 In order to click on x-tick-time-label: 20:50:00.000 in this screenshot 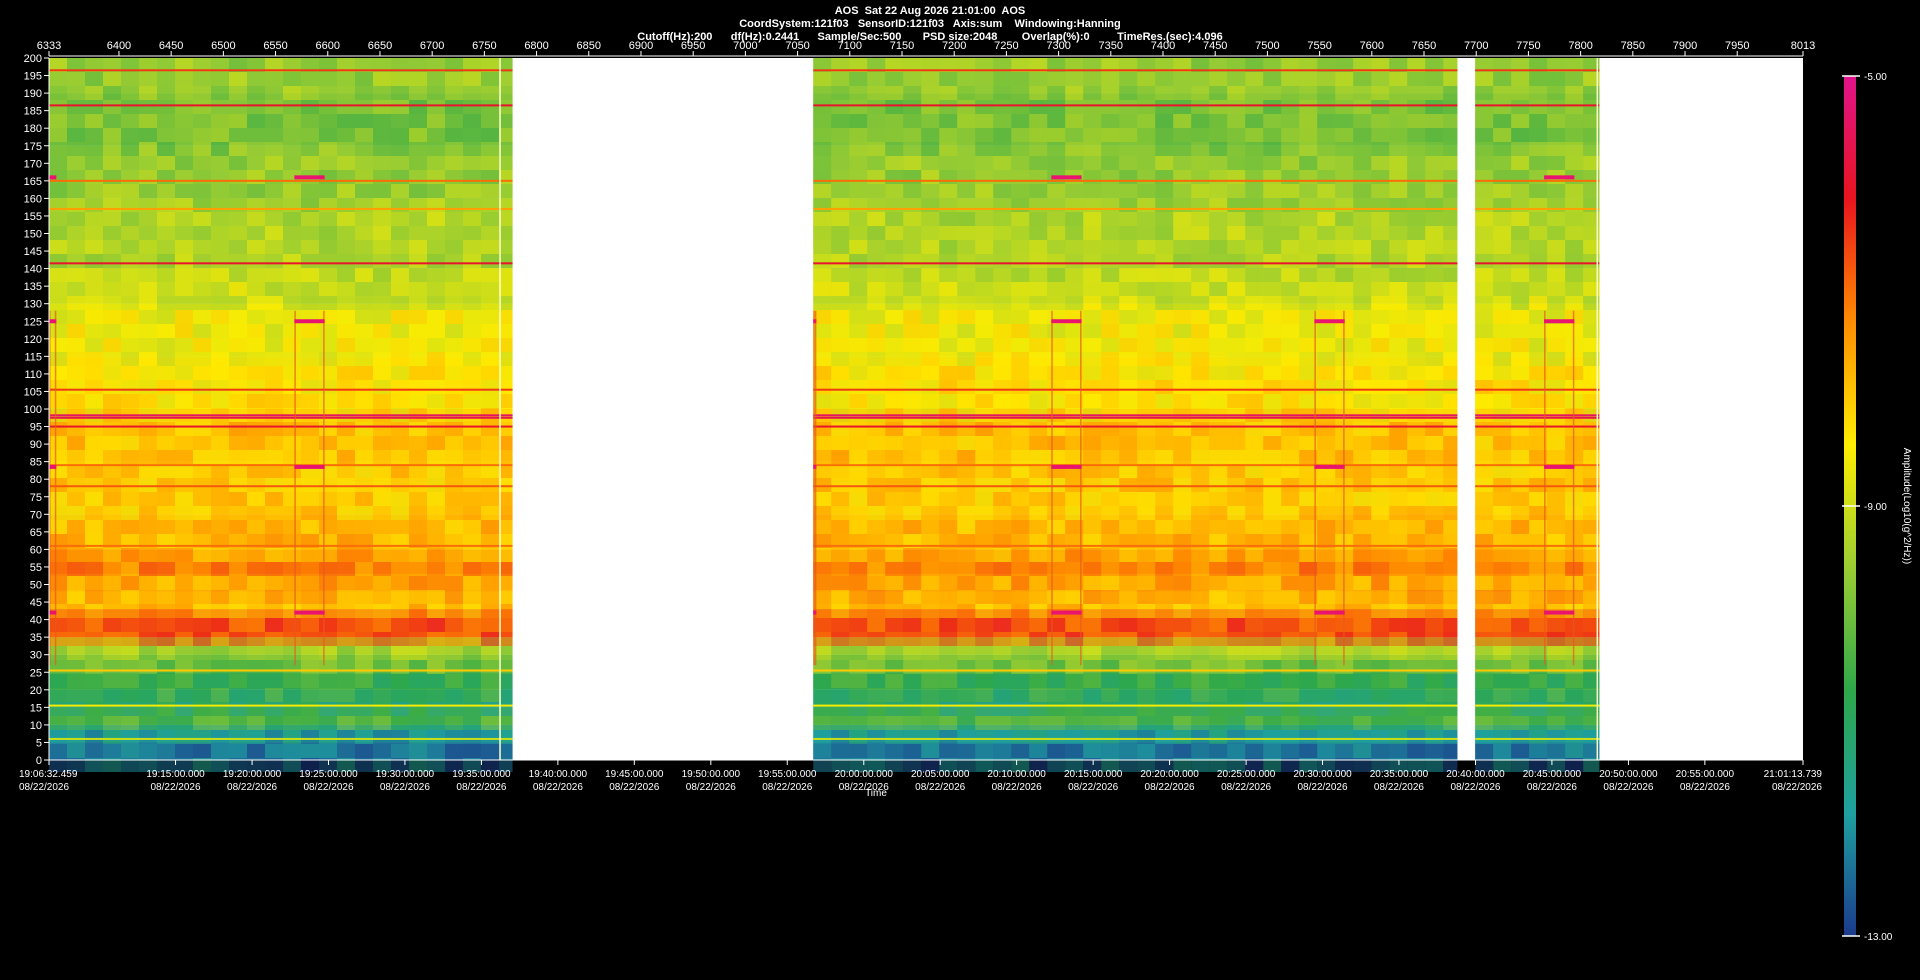, I will do `click(1628, 774)`.